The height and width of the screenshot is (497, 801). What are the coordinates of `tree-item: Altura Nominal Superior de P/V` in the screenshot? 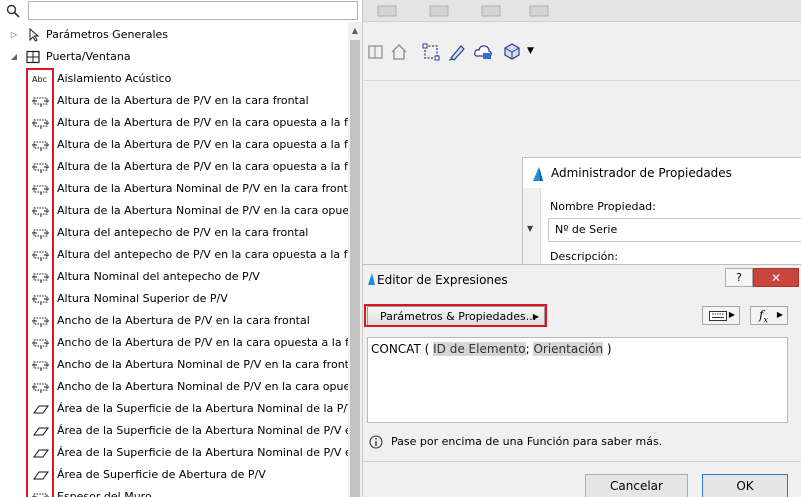 It's located at (175, 299).